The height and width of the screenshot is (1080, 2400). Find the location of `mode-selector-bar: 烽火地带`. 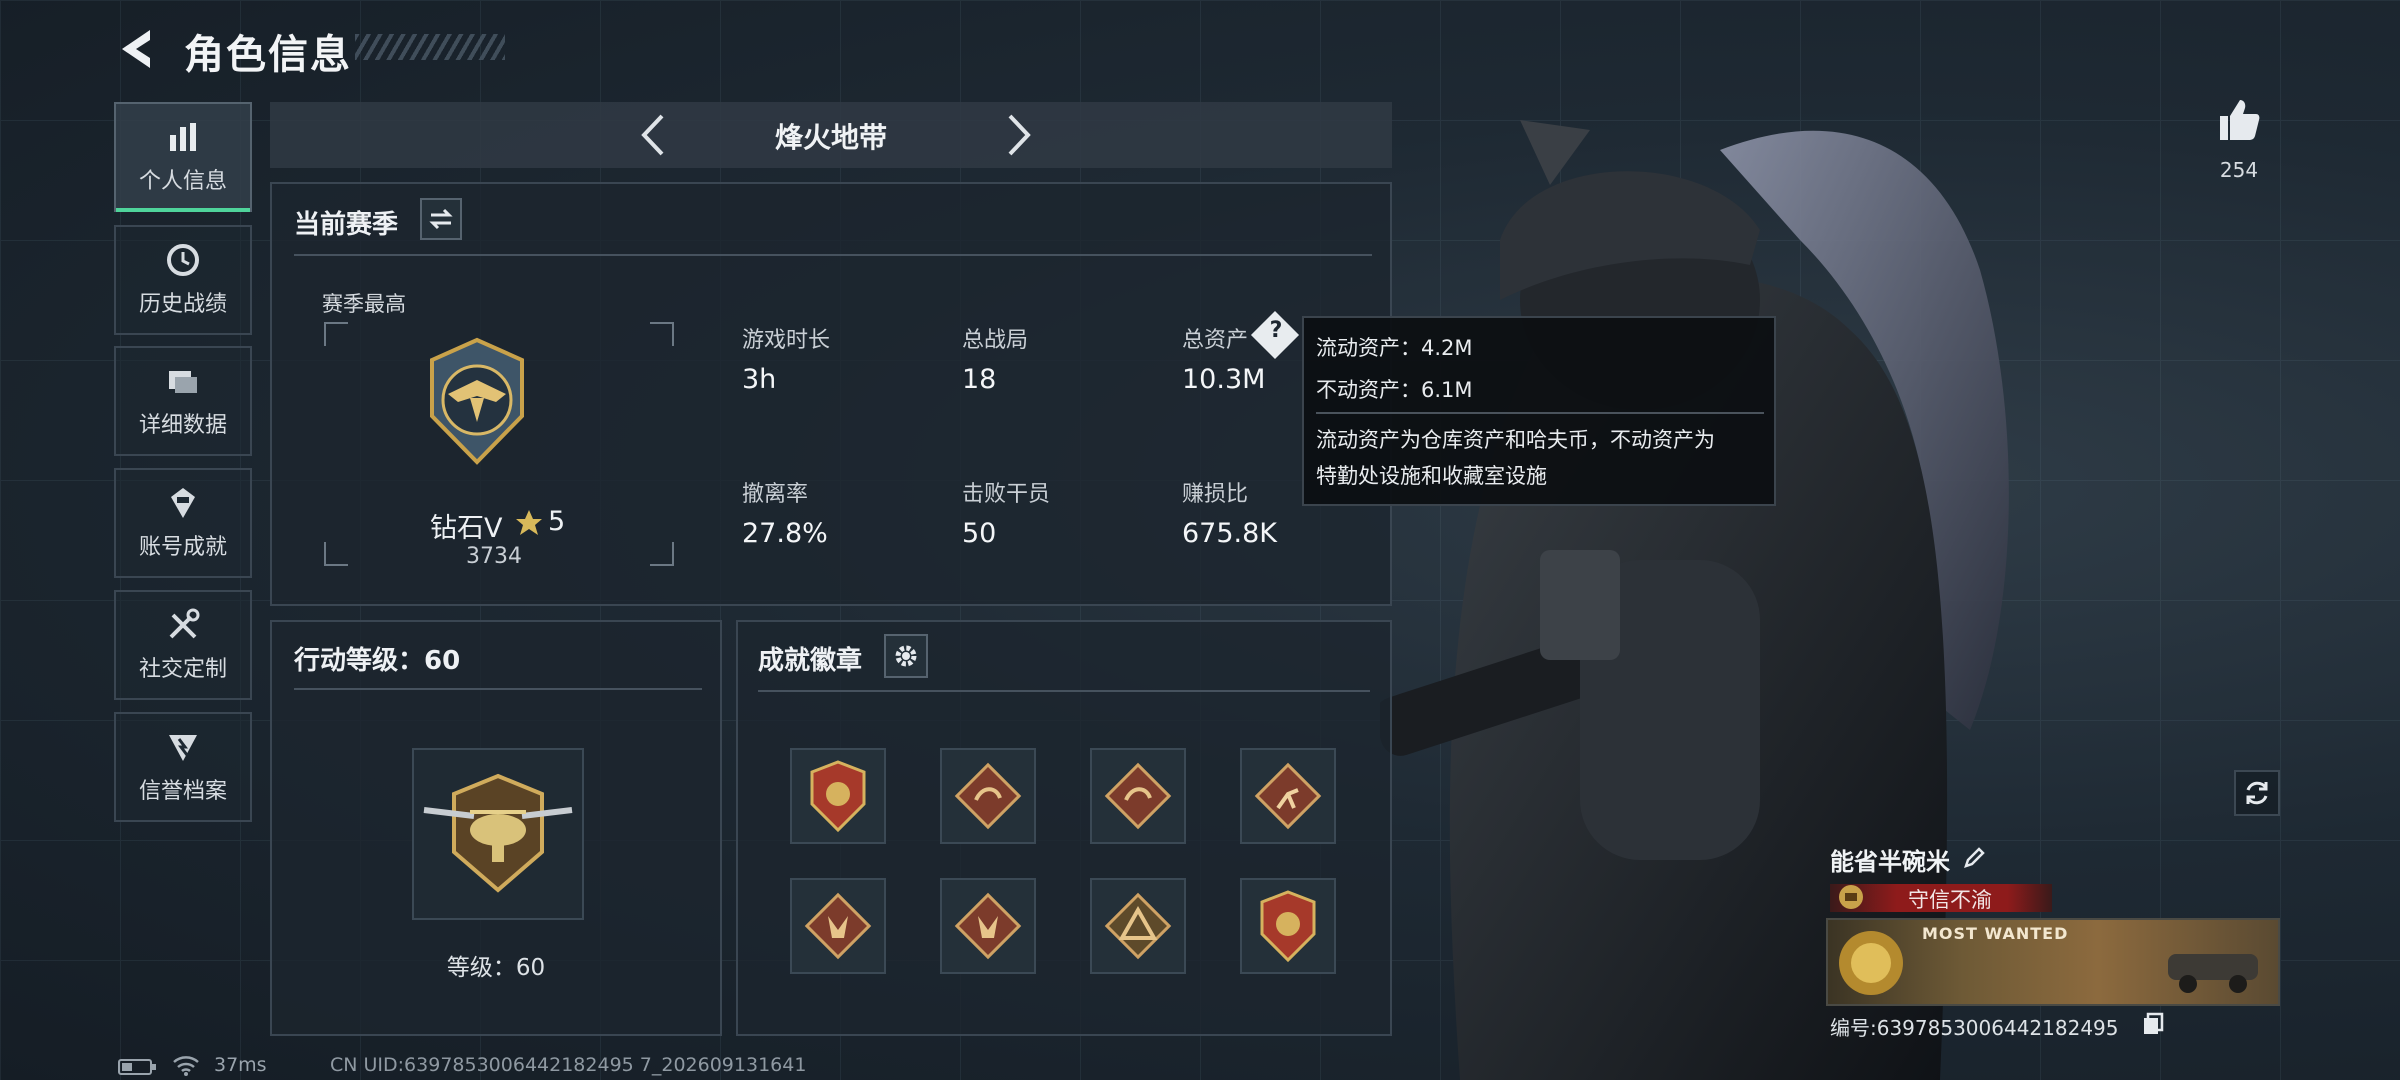

mode-selector-bar: 烽火地带 is located at coordinates (831, 135).